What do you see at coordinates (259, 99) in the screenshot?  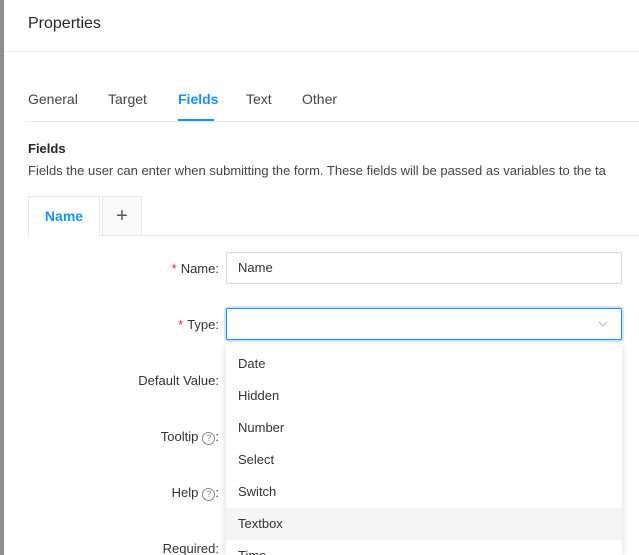 I see `tab-text: Text` at bounding box center [259, 99].